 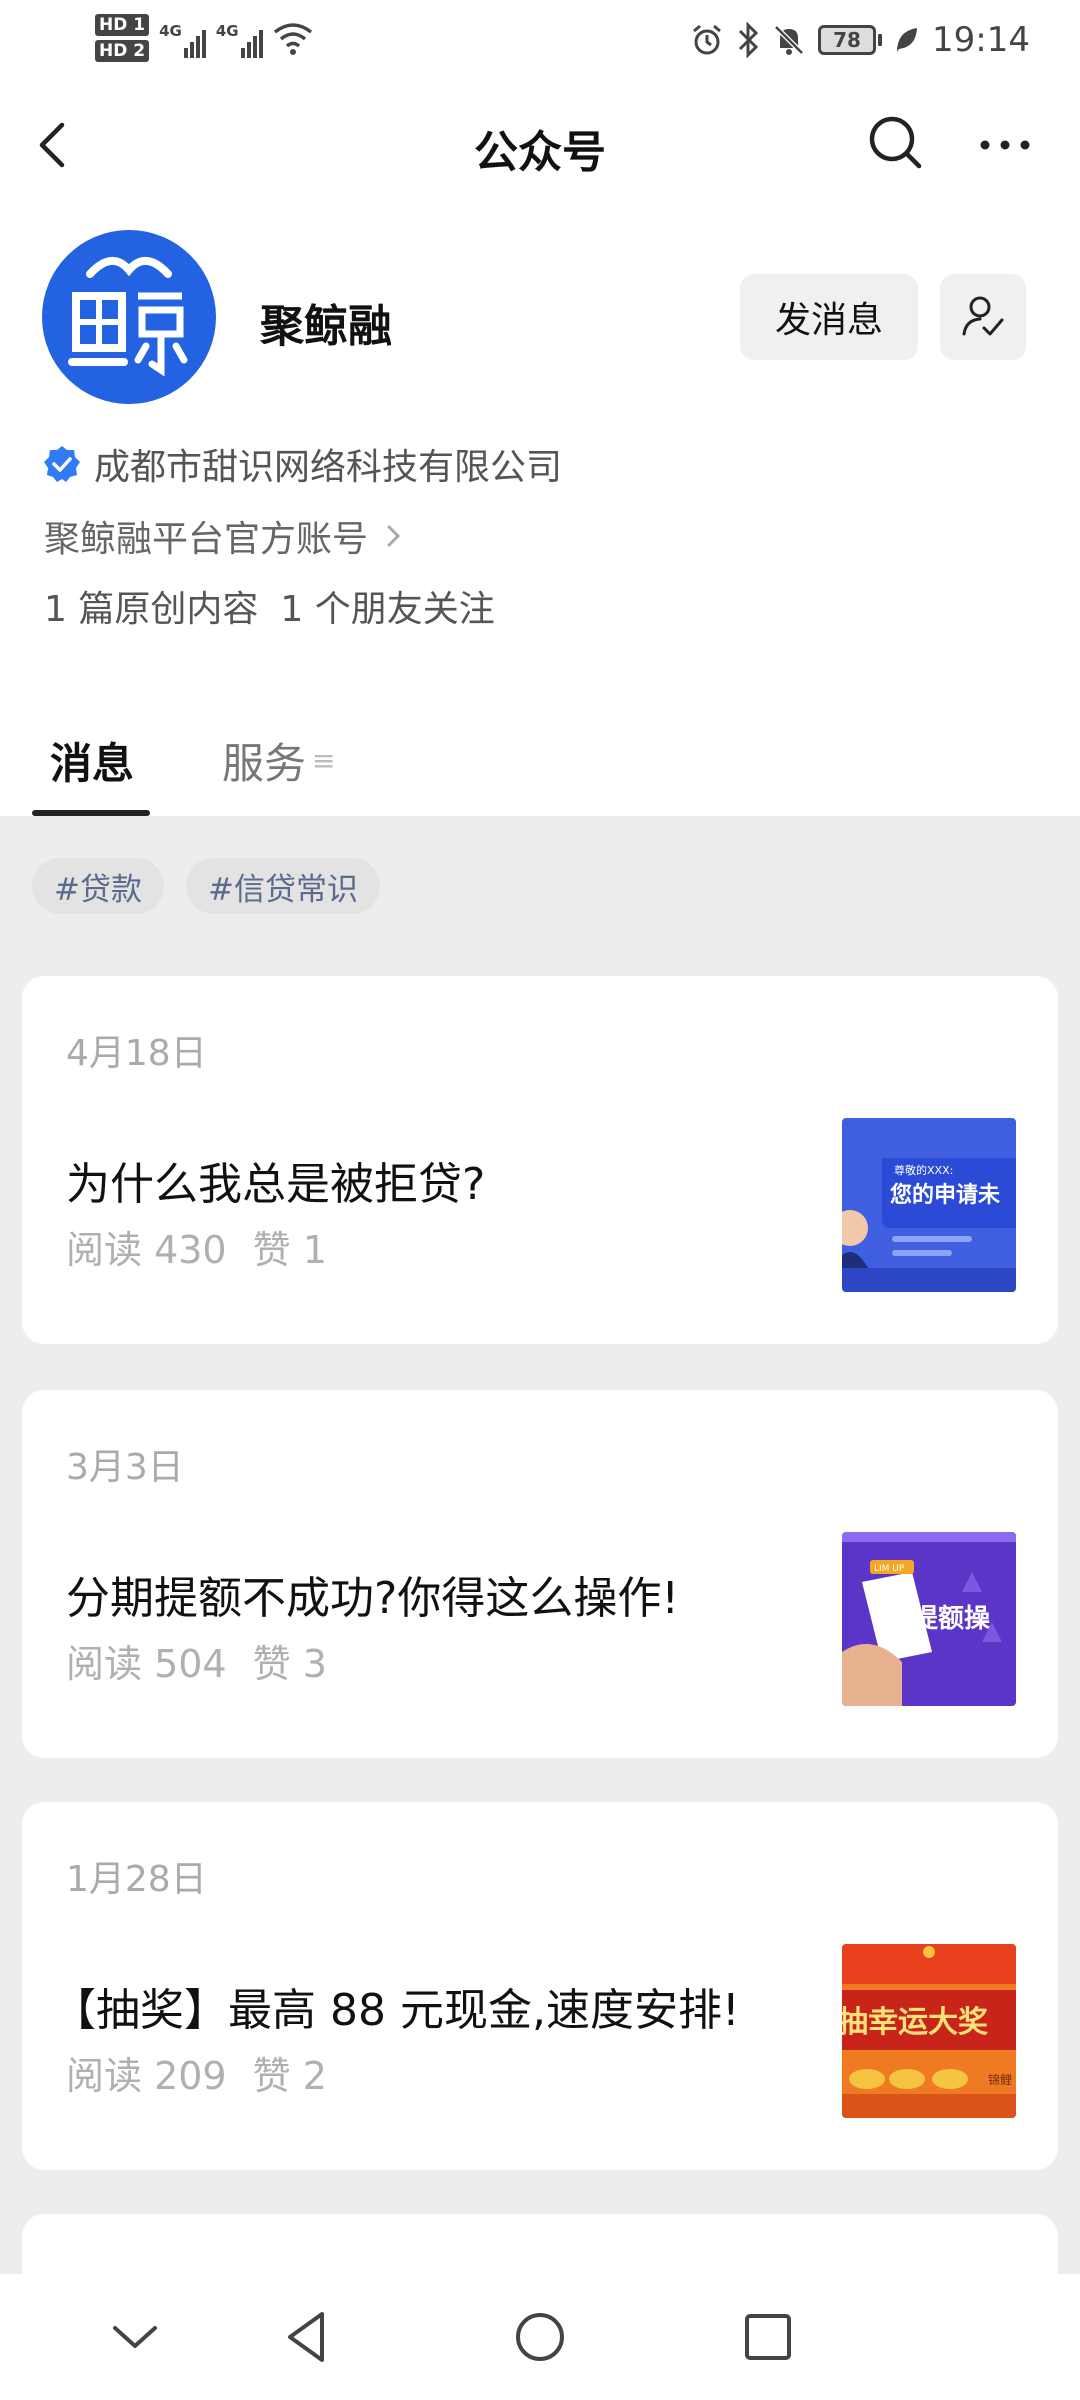 What do you see at coordinates (387, 606) in the screenshot?
I see `friends-following: 1 个朋友关注` at bounding box center [387, 606].